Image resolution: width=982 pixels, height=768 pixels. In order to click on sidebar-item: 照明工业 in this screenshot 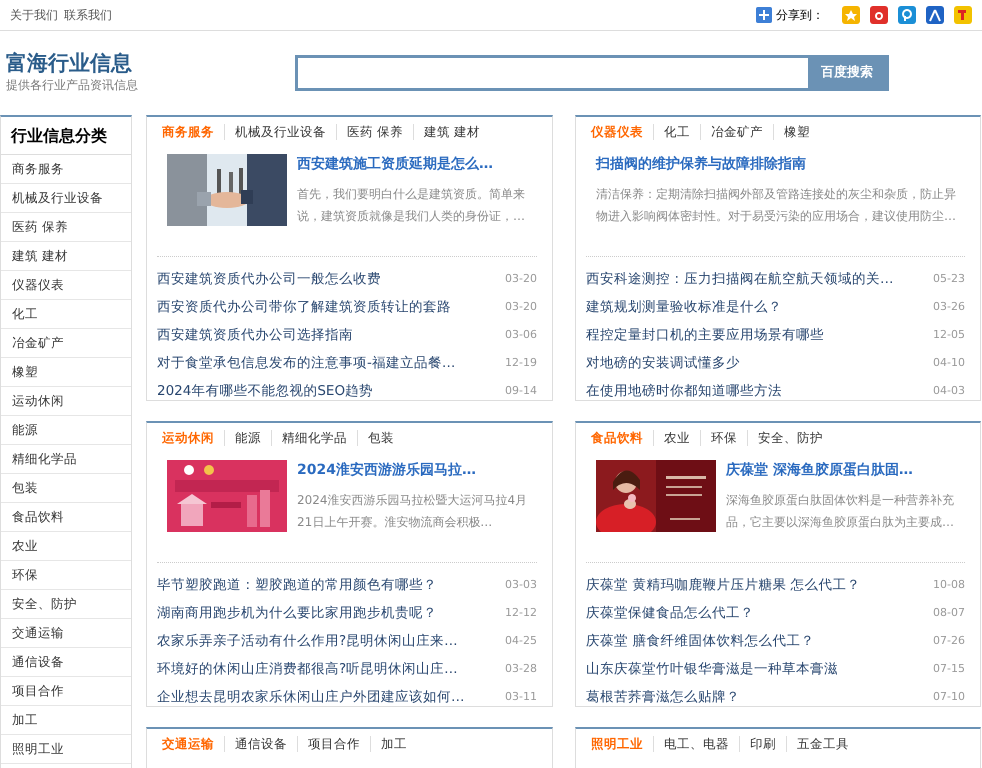, I will do `click(66, 749)`.